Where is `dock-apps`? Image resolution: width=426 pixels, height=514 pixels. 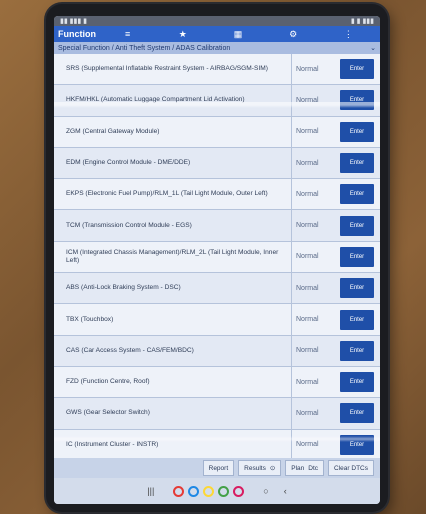
dock-apps is located at coordinates (209, 491).